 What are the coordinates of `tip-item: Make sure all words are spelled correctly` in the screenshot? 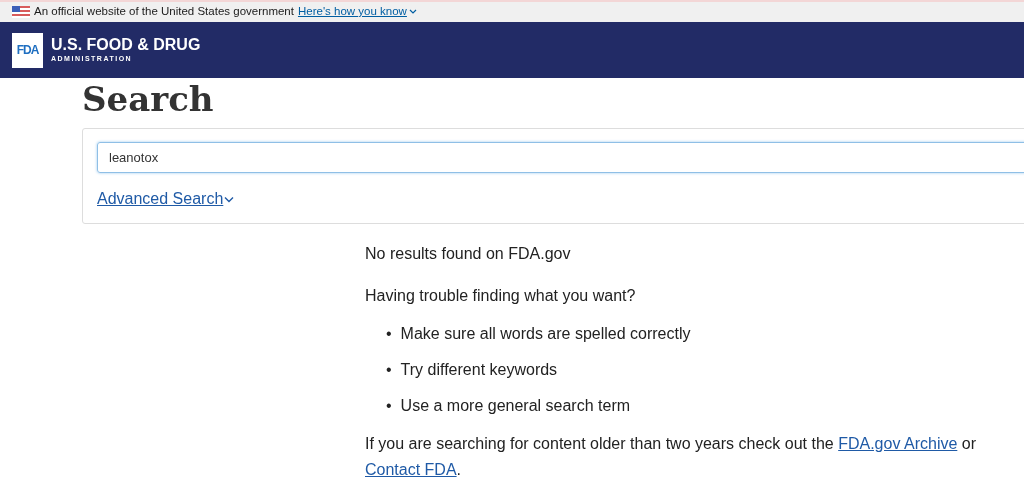 It's located at (545, 334).